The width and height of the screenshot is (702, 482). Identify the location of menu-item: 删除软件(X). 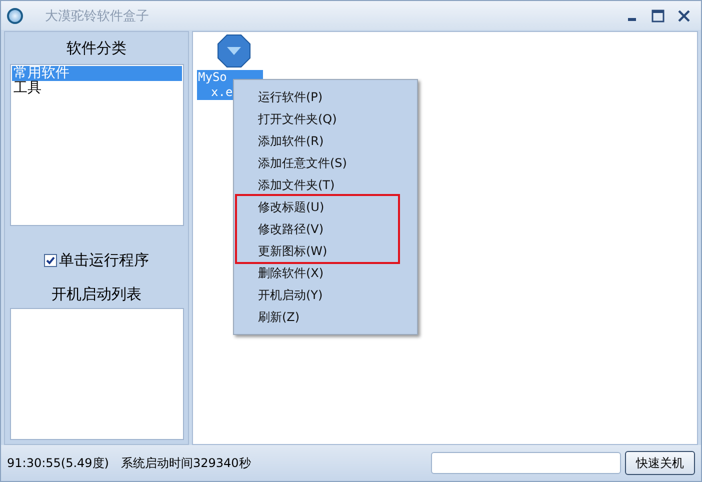
(325, 273).